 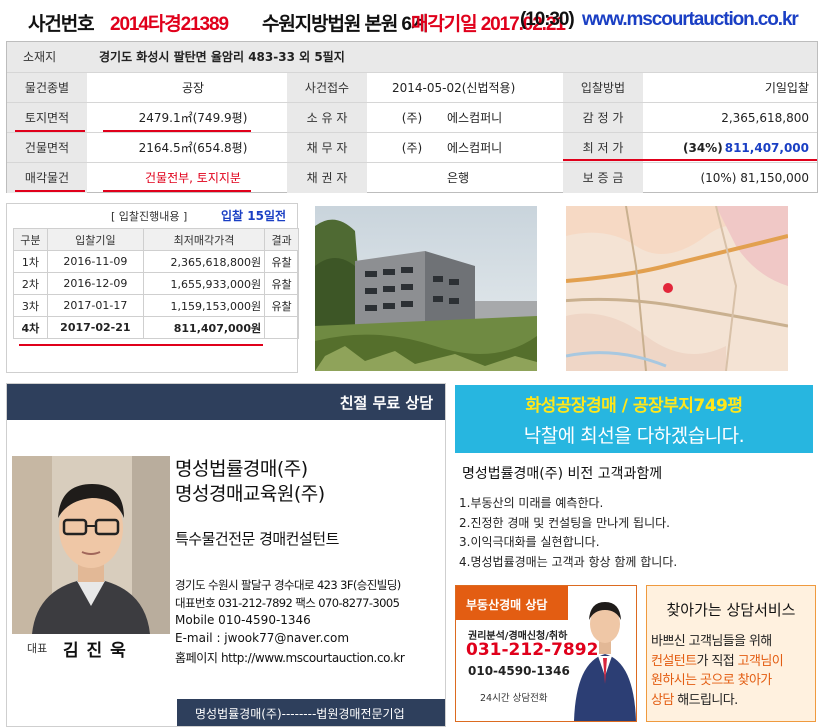 I want to click on bid-header-row: 구분 입찰기일 최저매각가격 결과, so click(x=156, y=239).